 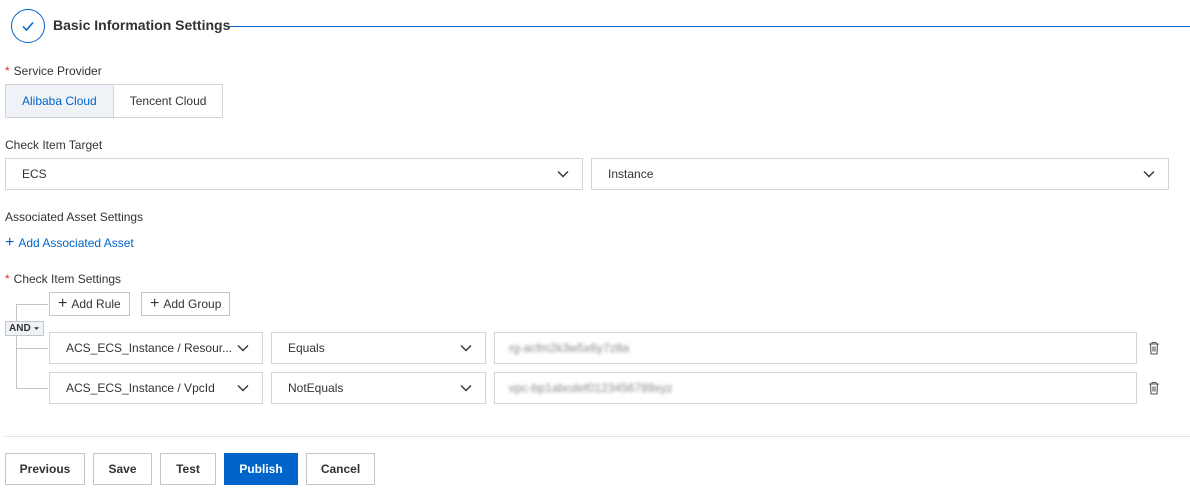 I want to click on rule-value-text: rg-acfm2k3w5x6y7z8a, so click(x=569, y=348).